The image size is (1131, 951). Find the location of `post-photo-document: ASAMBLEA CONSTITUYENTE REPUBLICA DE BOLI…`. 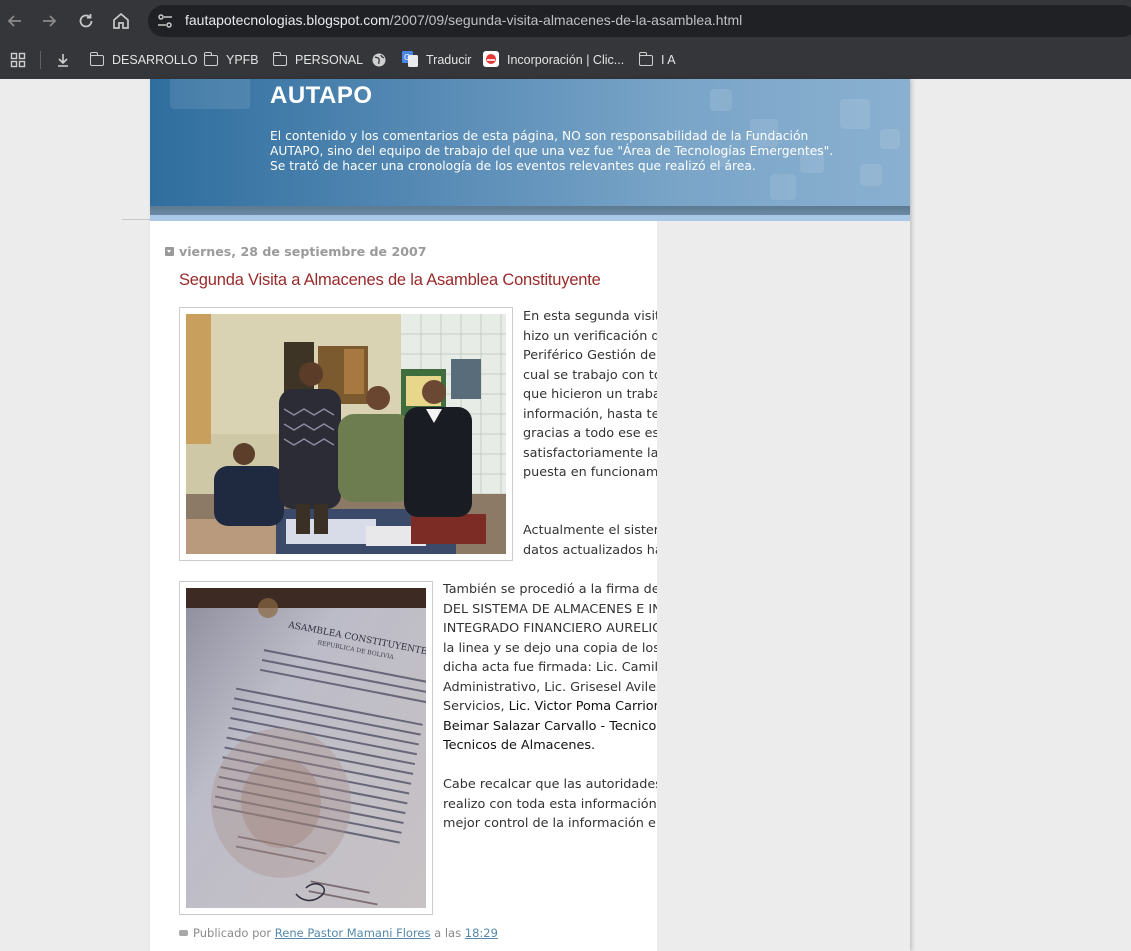

post-photo-document: ASAMBLEA CONSTITUYENTE REPUBLICA DE BOLI… is located at coordinates (306, 748).